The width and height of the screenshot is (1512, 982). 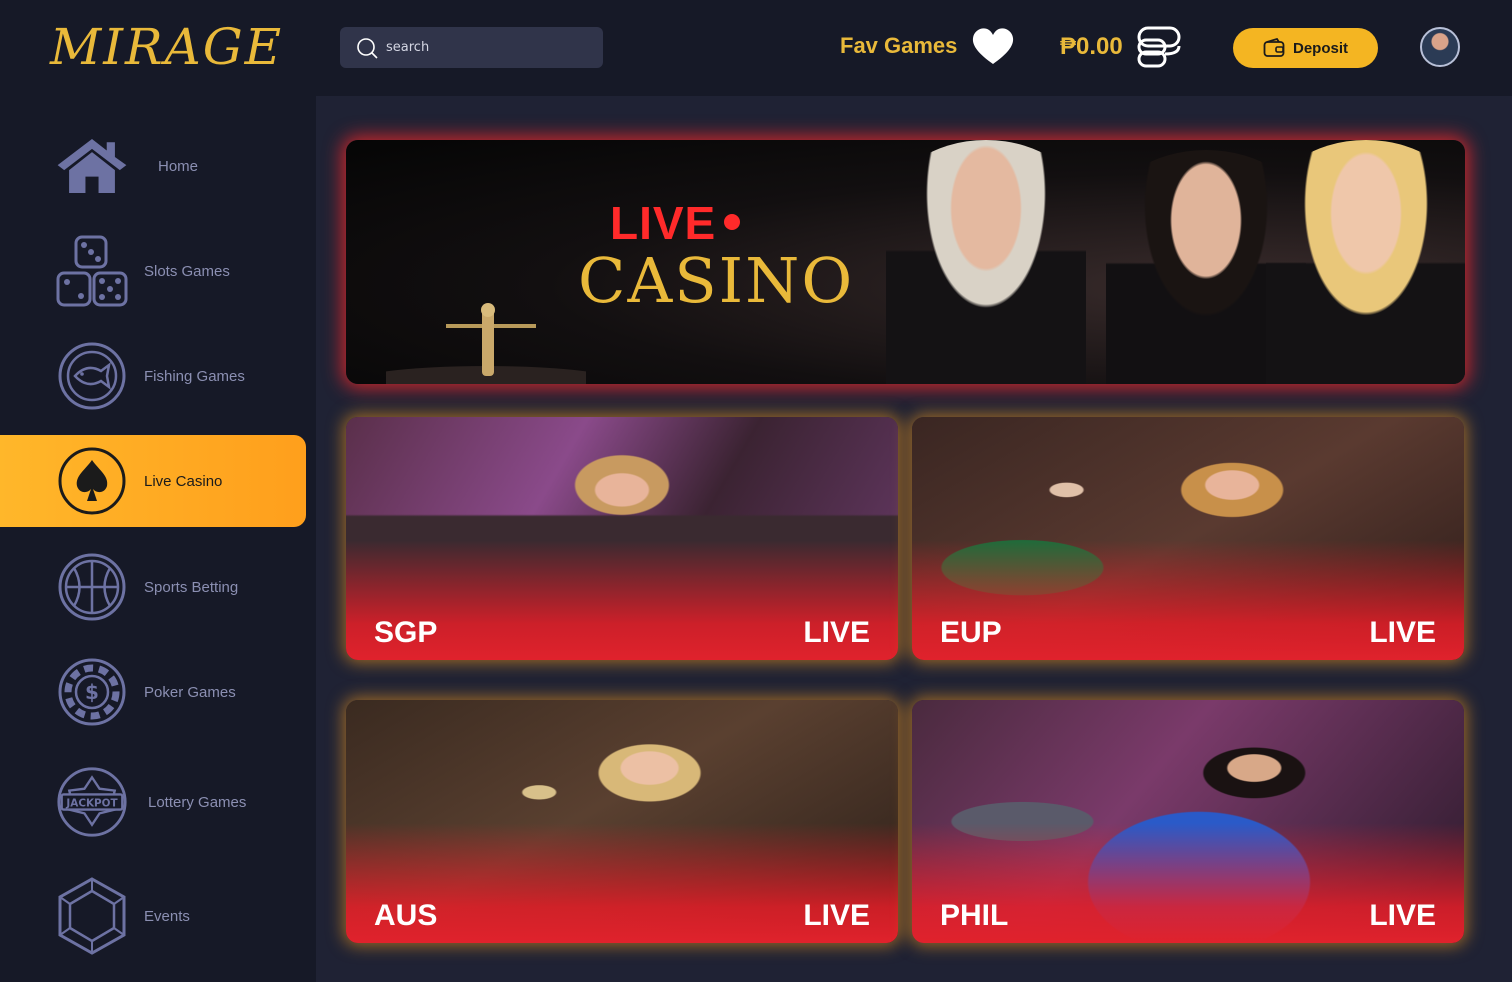 What do you see at coordinates (1440, 47) in the screenshot?
I see `user-avatar` at bounding box center [1440, 47].